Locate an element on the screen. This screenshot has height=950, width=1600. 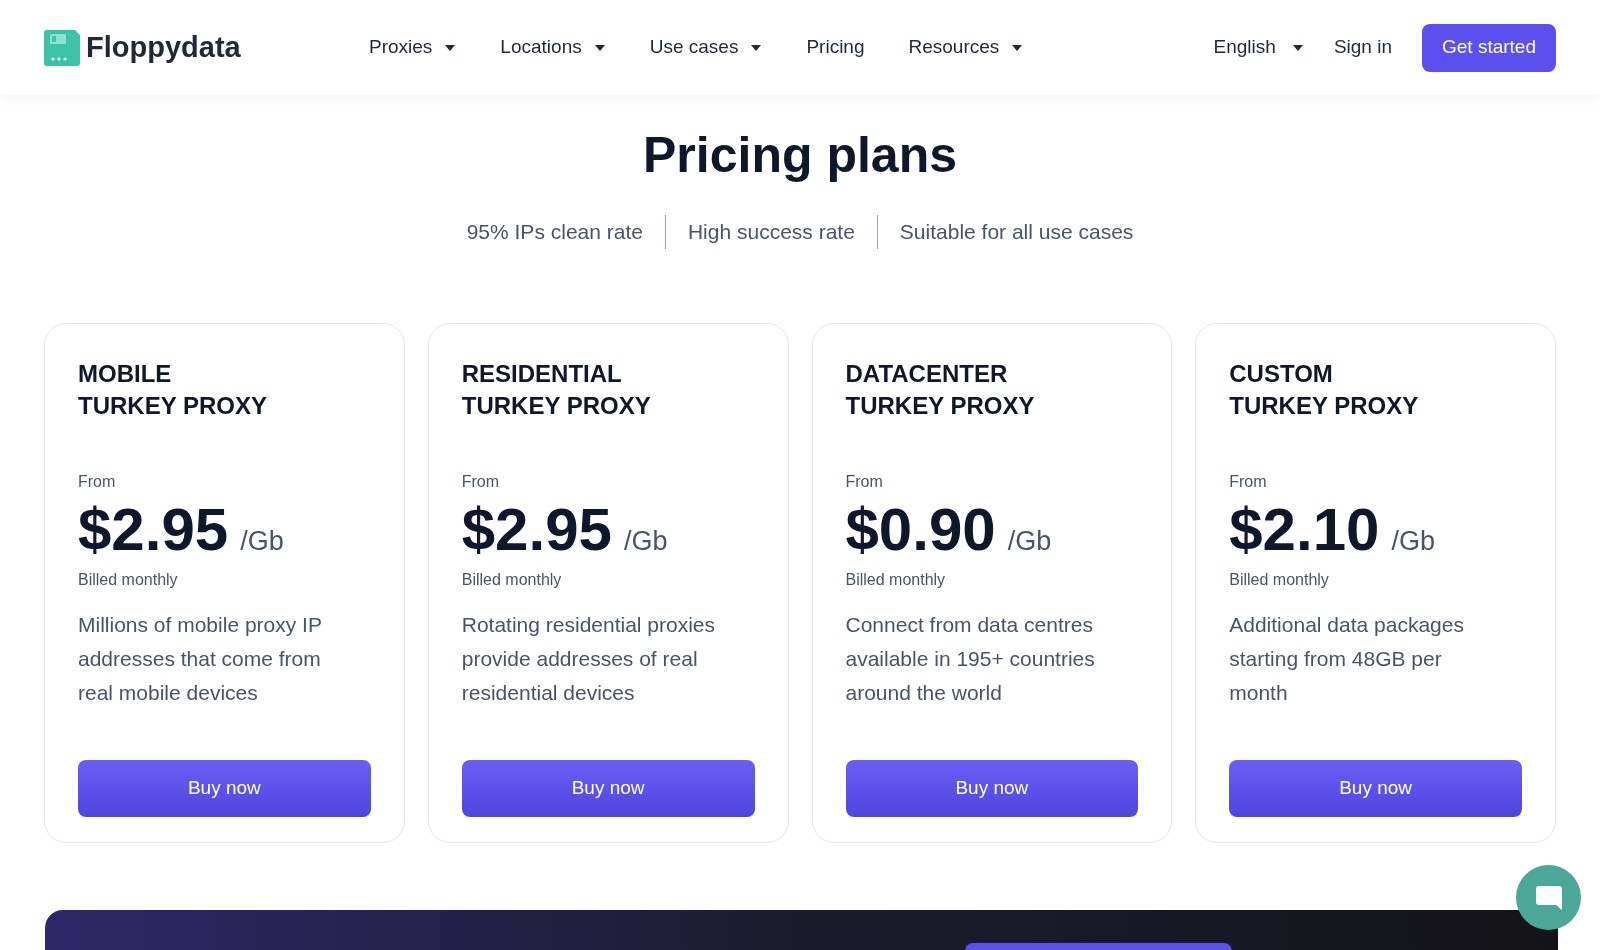
logo-text: Floppydata is located at coordinates (163, 47).